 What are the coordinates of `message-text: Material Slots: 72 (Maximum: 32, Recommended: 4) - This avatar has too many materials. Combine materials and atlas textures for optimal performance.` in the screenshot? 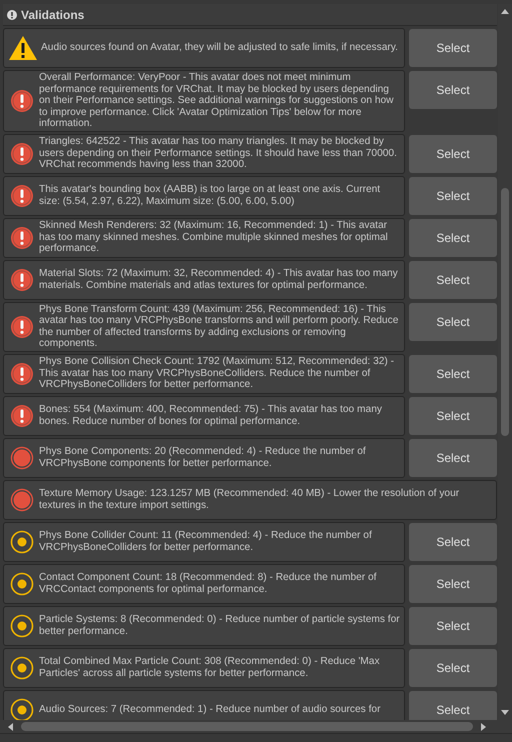 It's located at (219, 279).